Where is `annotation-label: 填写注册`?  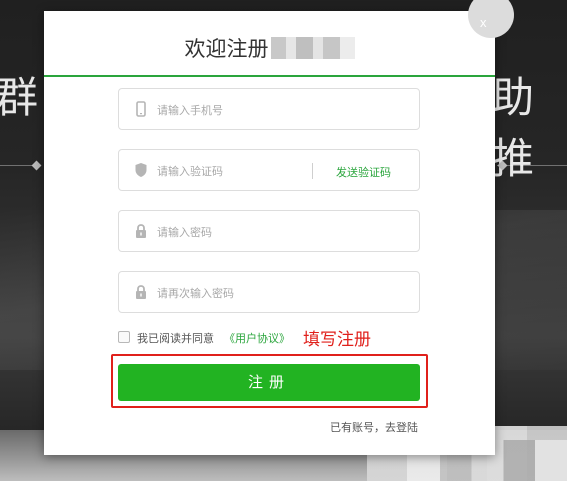
annotation-label: 填写注册 is located at coordinates (337, 340).